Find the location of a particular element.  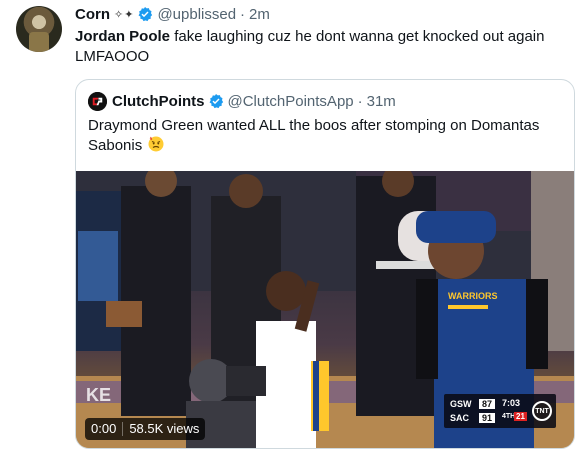

tweet-header: Corn ✧✦ @upblissed · 2m is located at coordinates (172, 14).